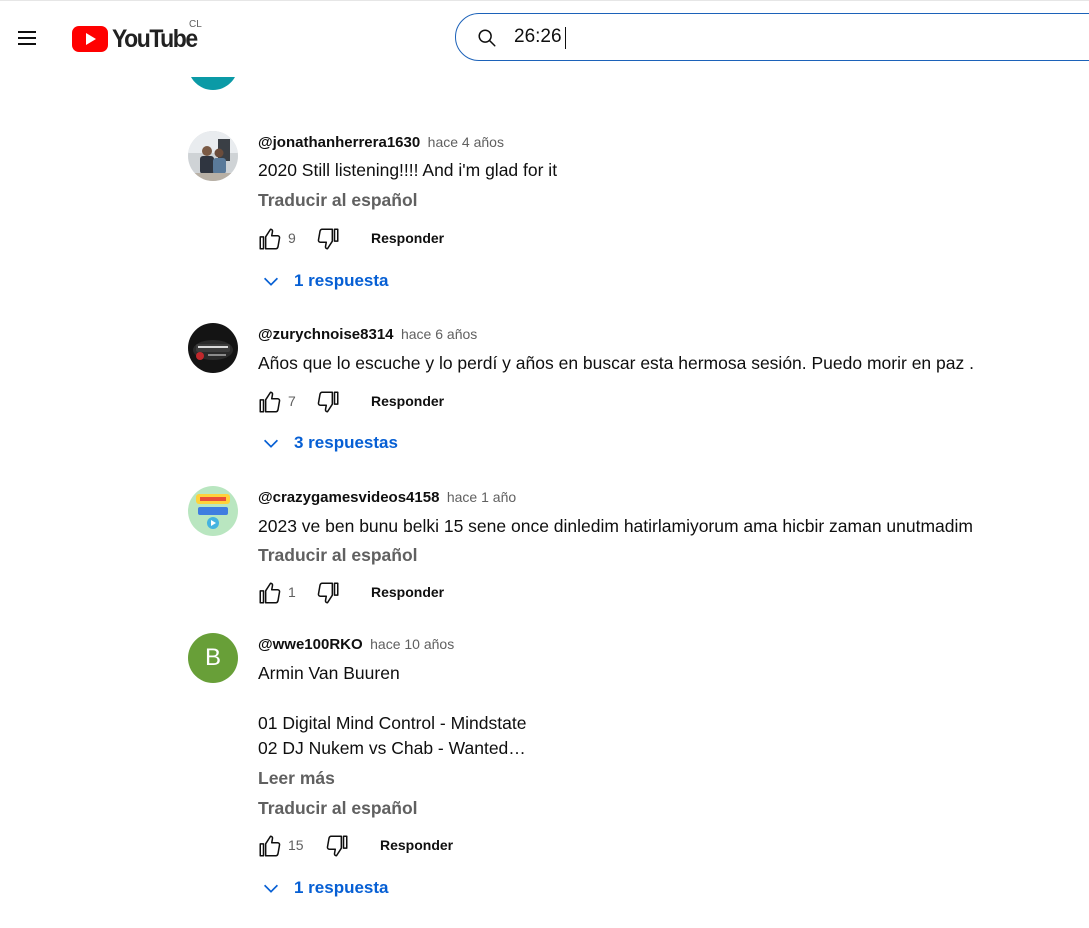 This screenshot has height=928, width=1089. What do you see at coordinates (346, 443) in the screenshot?
I see `replies-count: 3 respuestas` at bounding box center [346, 443].